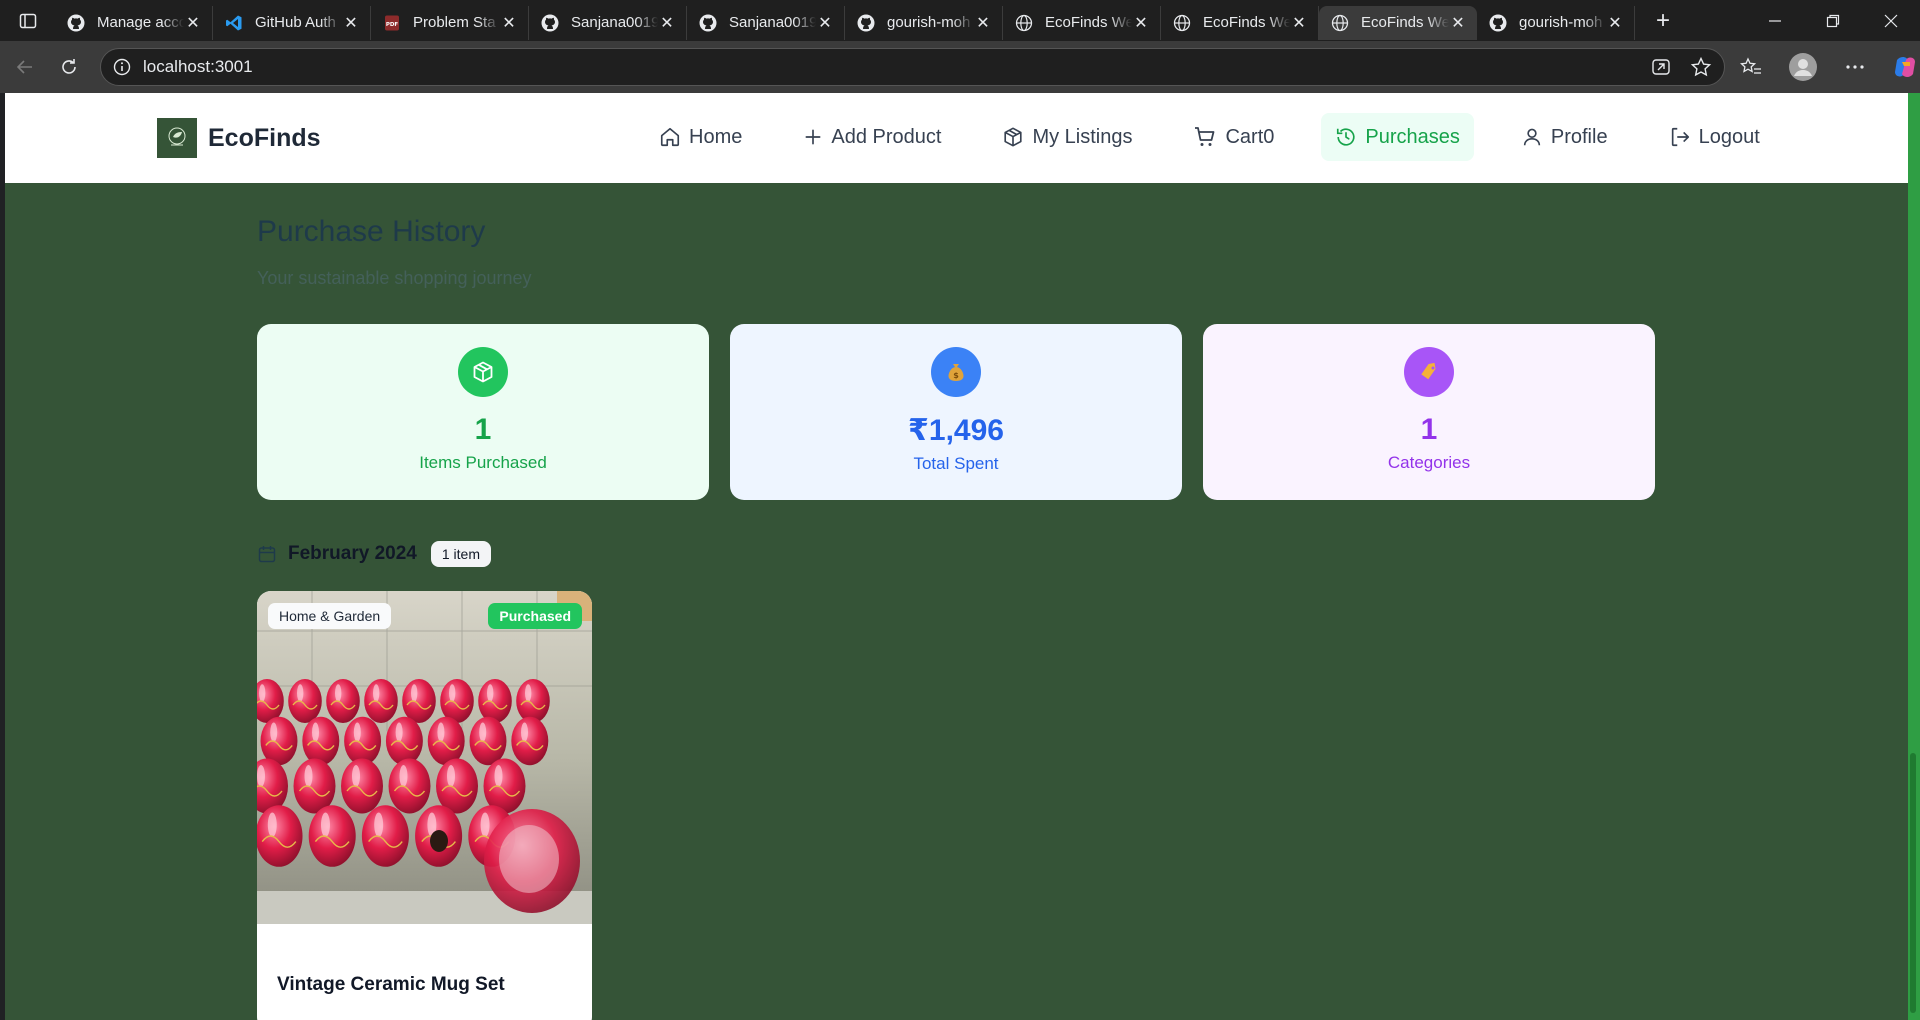 Image resolution: width=1920 pixels, height=1020 pixels. I want to click on copilot-icon, so click(1905, 67).